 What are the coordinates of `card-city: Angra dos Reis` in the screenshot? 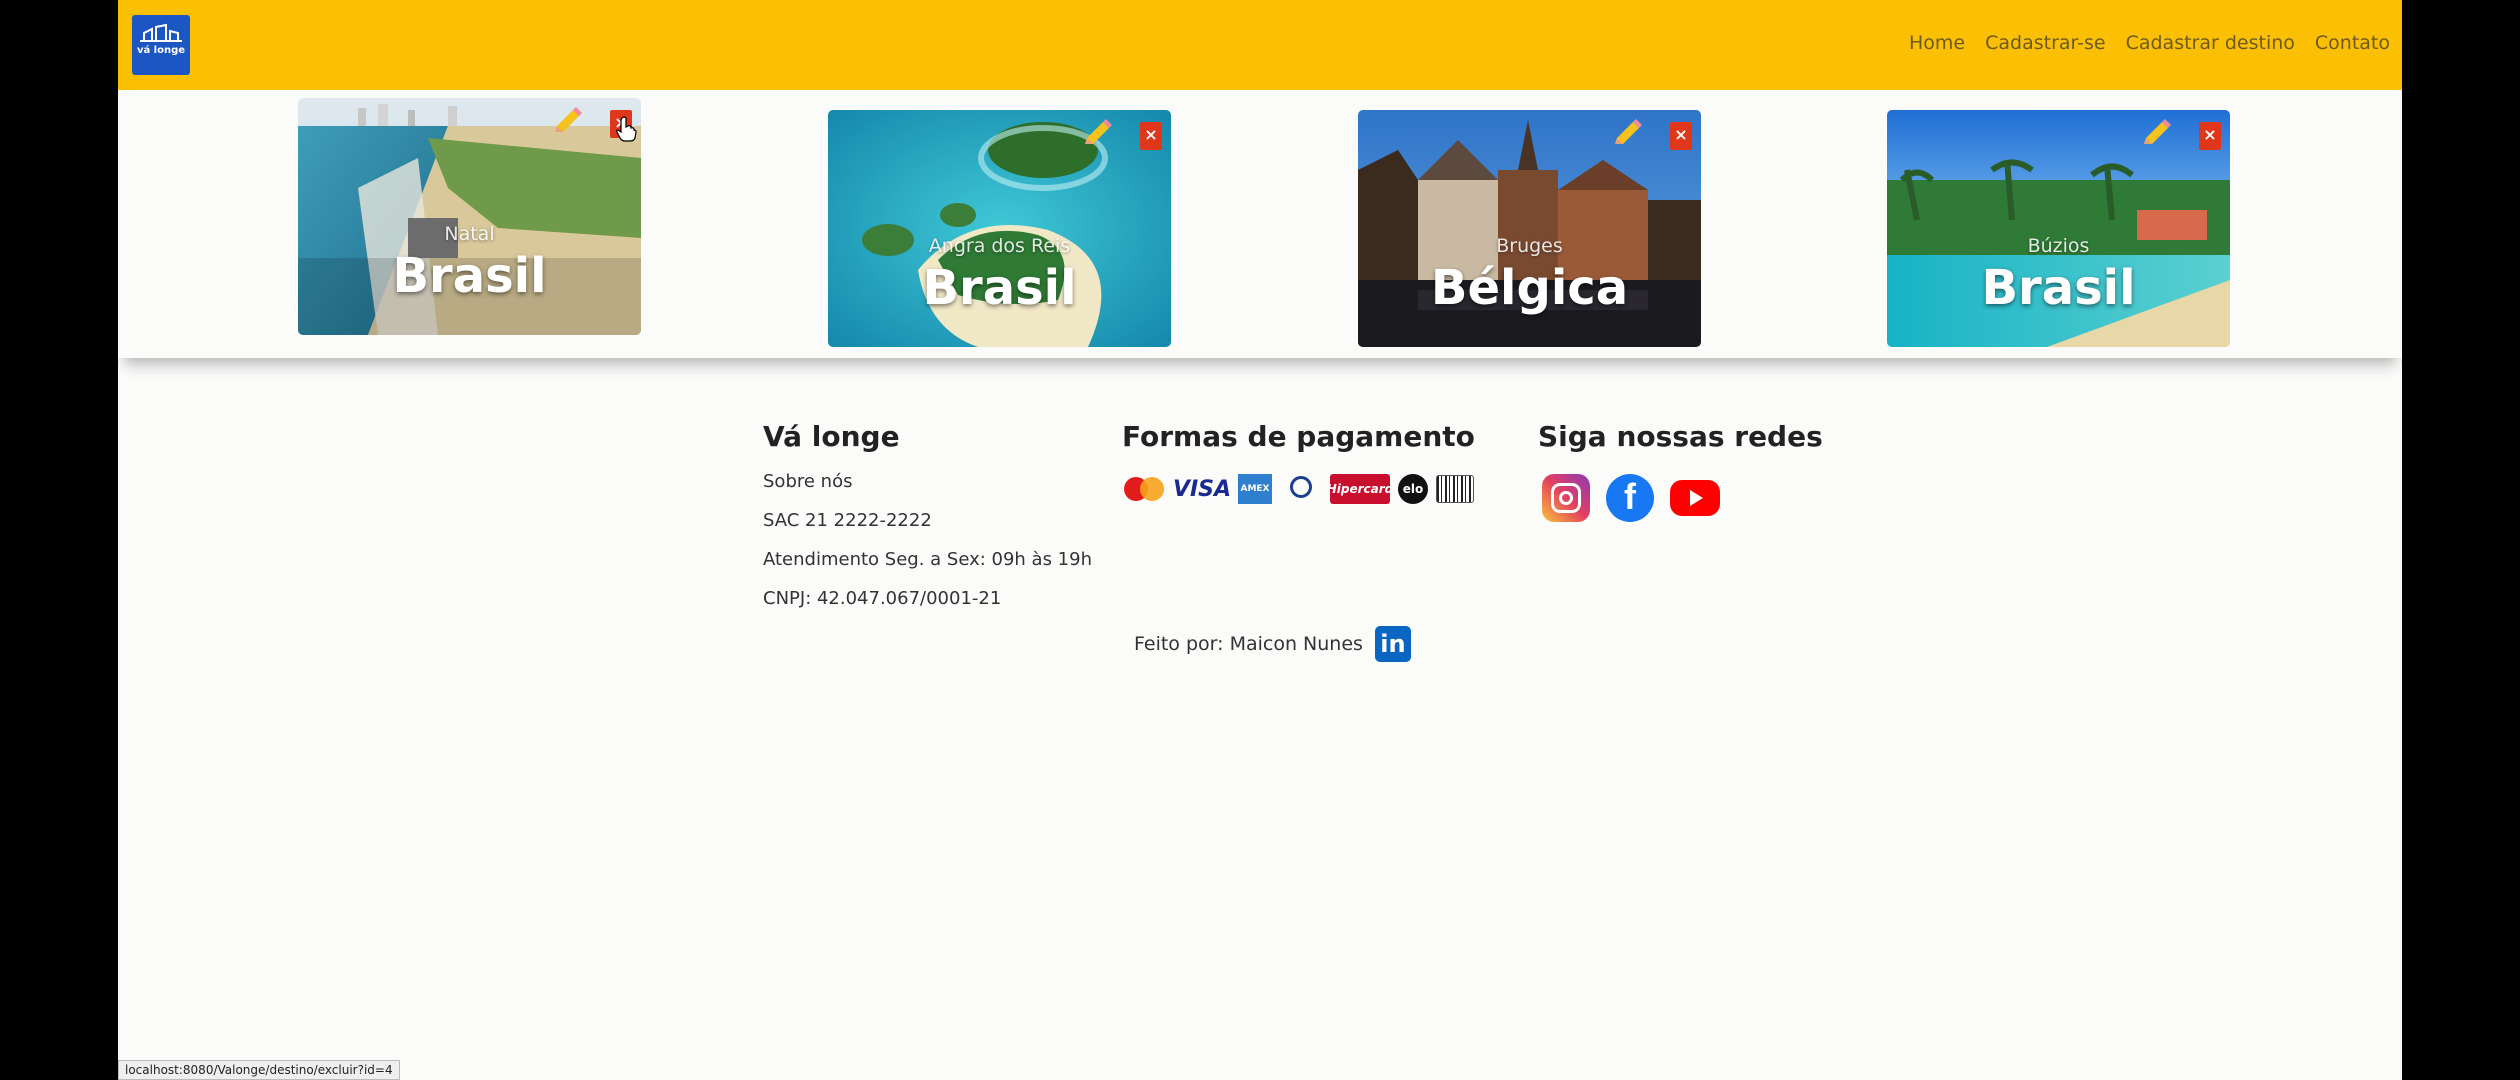 It's located at (999, 246).